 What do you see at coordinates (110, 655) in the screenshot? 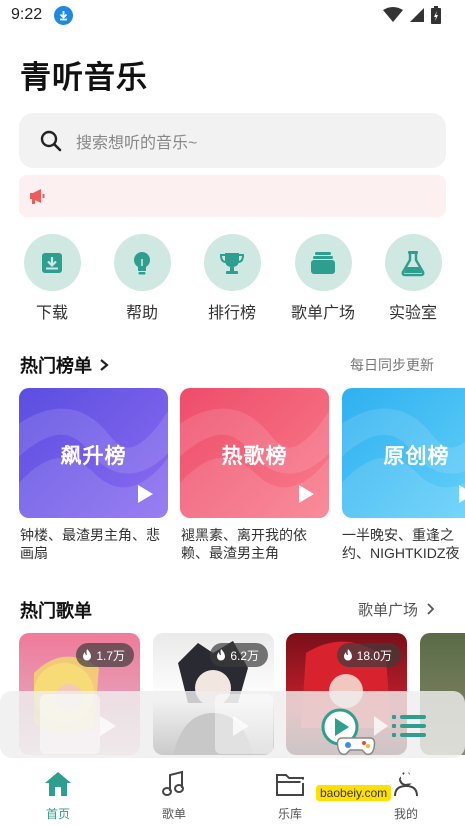
I see `play-count: 1.7万` at bounding box center [110, 655].